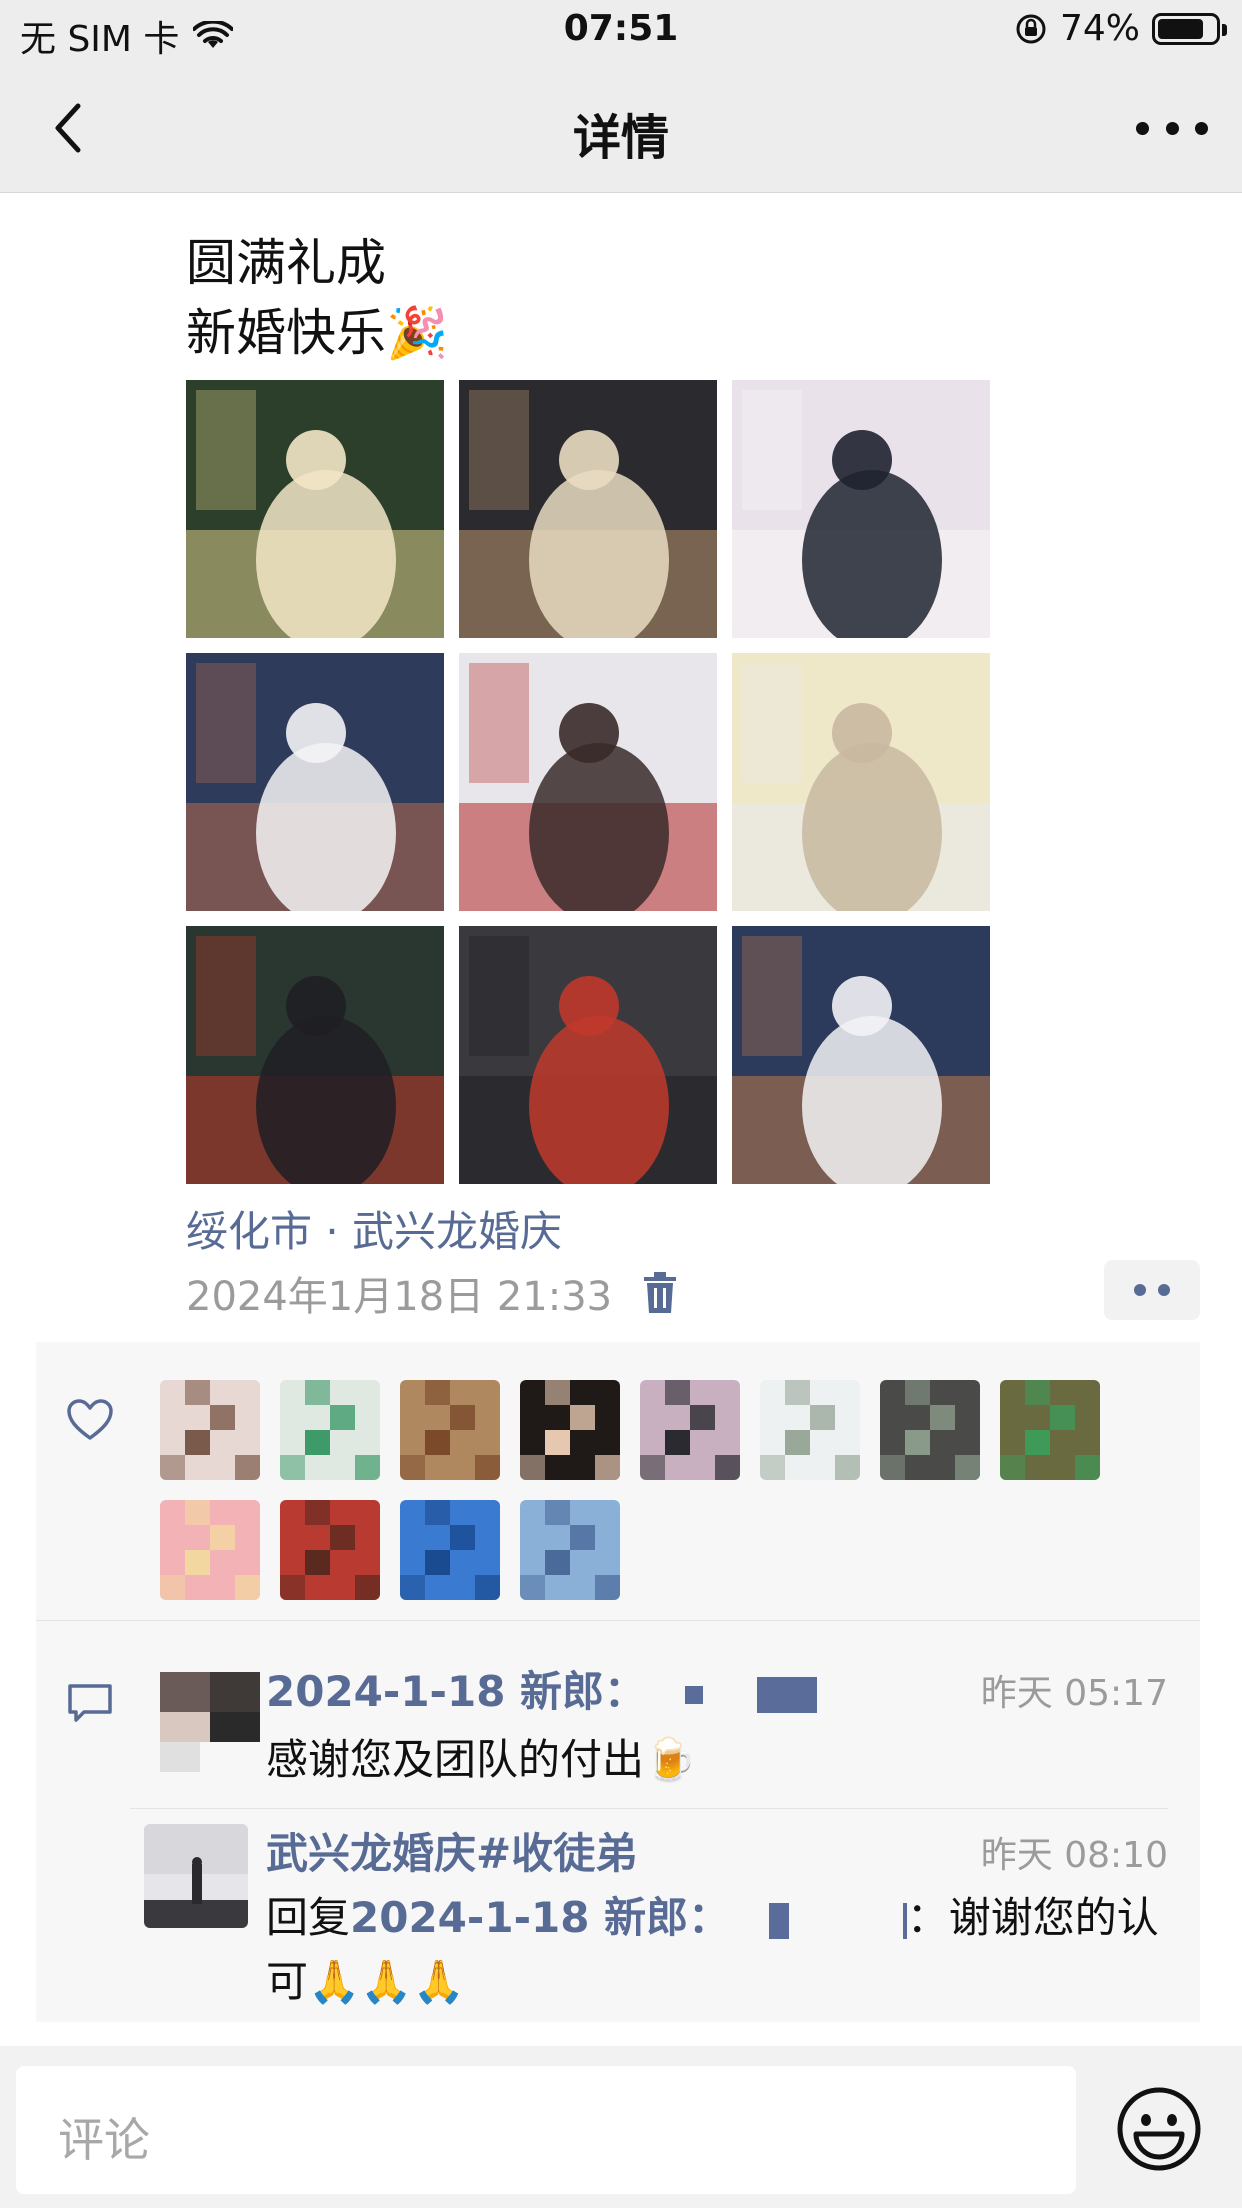 This screenshot has width=1242, height=2208. I want to click on comment-time: 昨天 05:17, so click(1074, 1693).